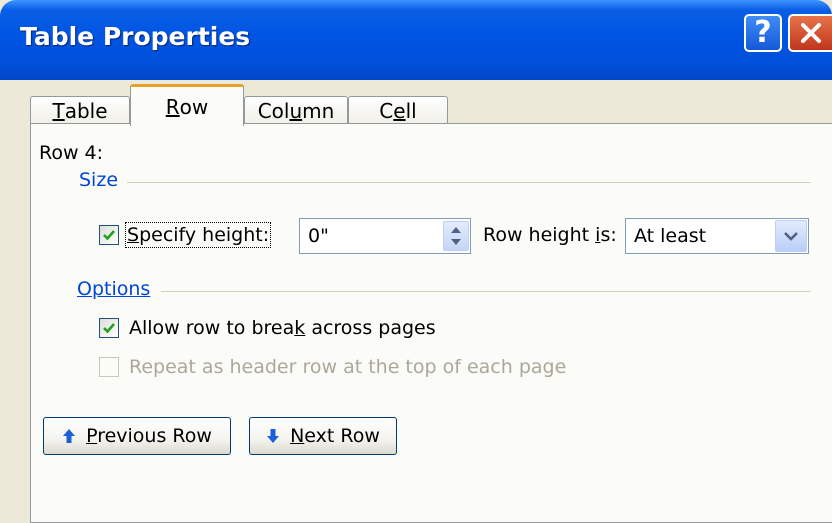 The width and height of the screenshot is (832, 523). Describe the element at coordinates (370, 328) in the screenshot. I see `allow-row-break-text-end: across pages` at that location.